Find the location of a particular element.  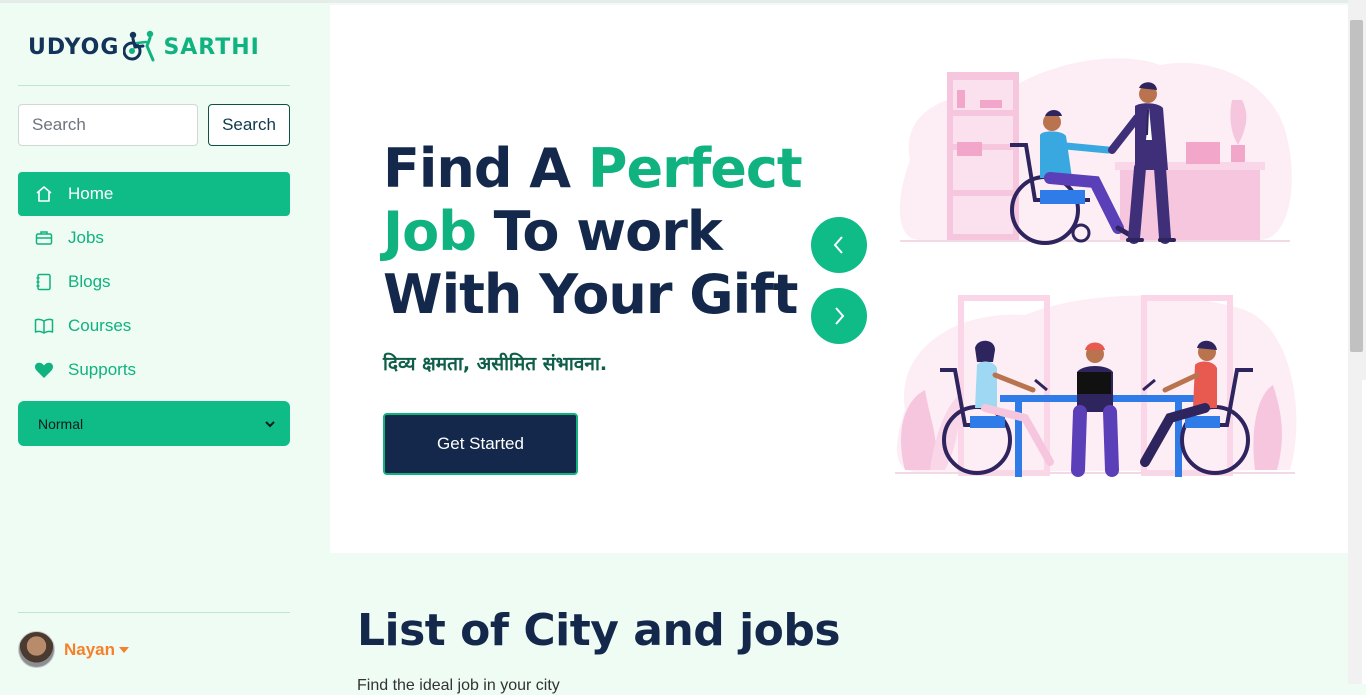

heart-icon is located at coordinates (44, 370).